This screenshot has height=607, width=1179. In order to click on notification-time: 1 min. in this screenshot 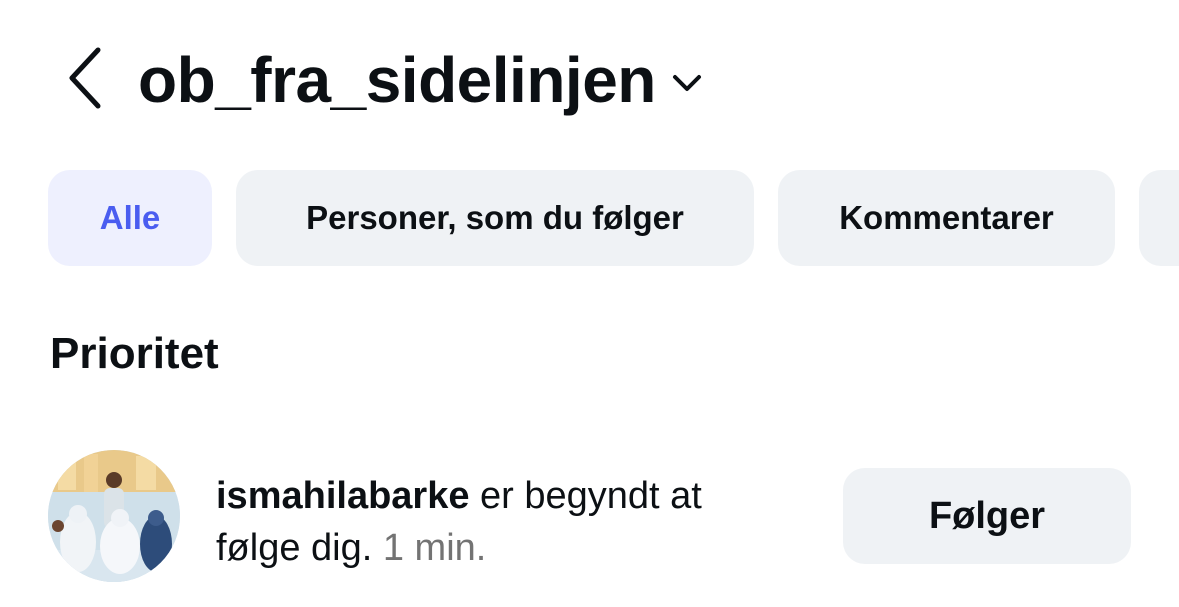, I will do `click(429, 548)`.